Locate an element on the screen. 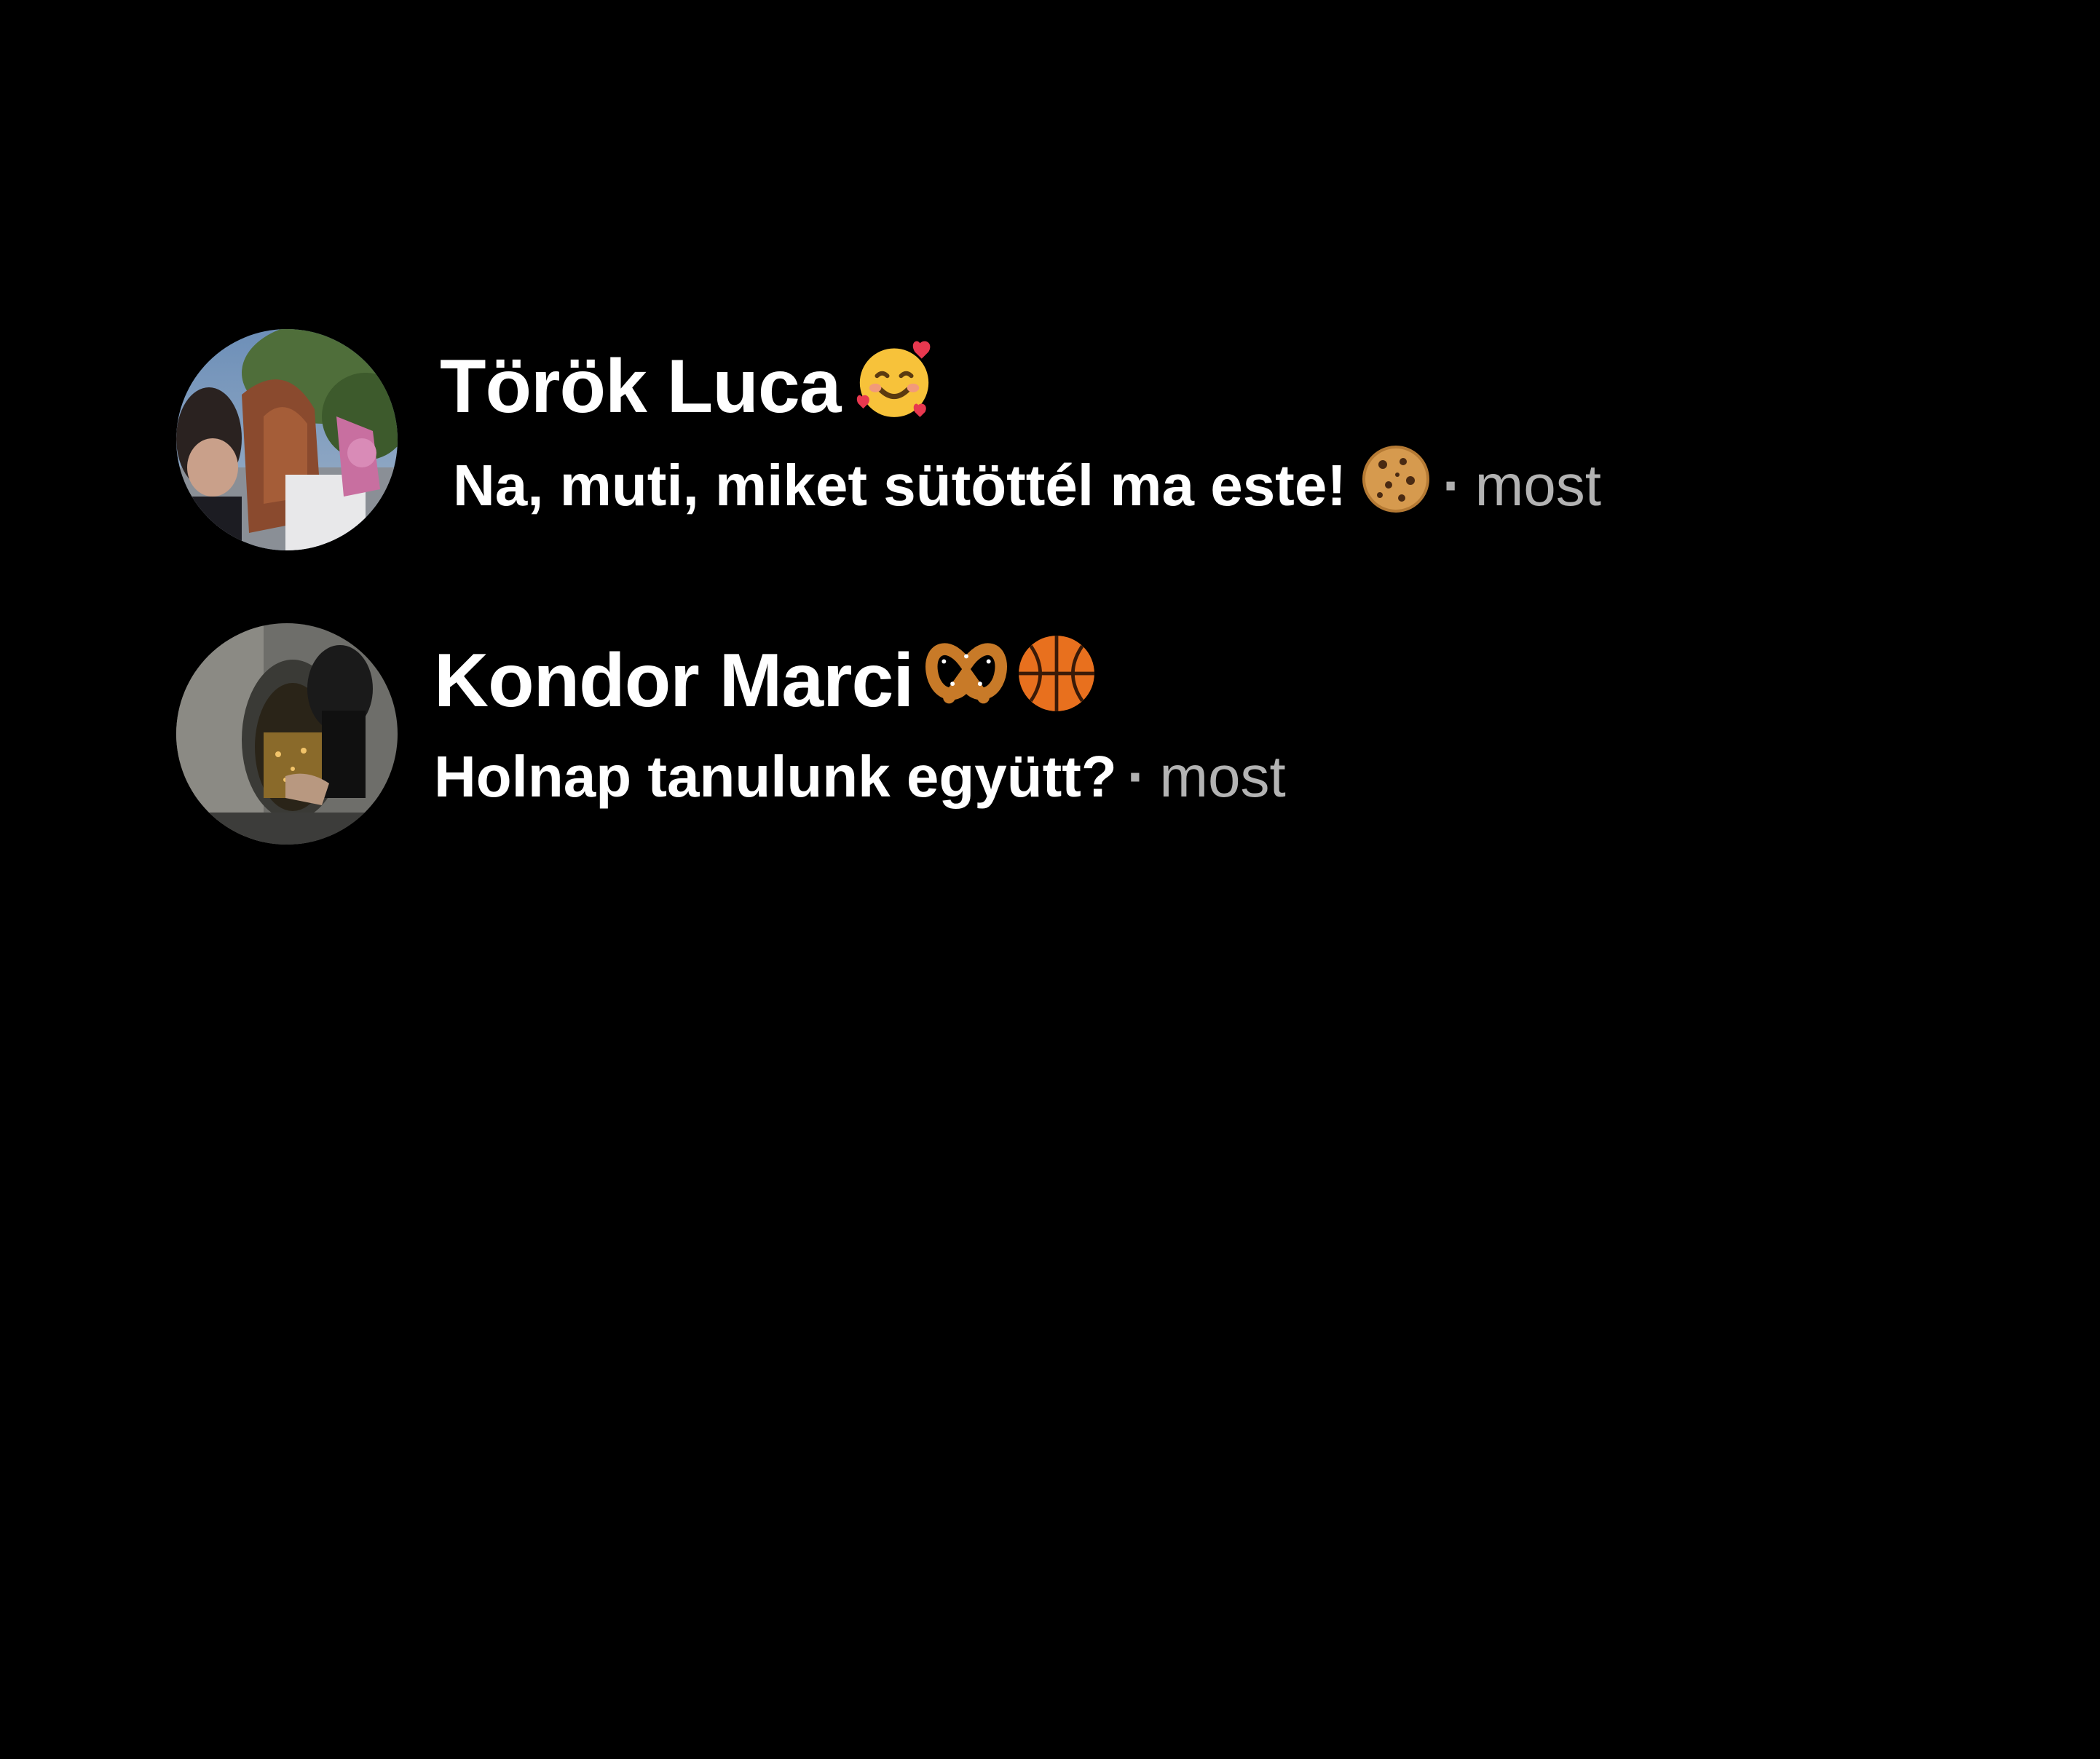  chat-name: Kondor Marci is located at coordinates (767, 679).